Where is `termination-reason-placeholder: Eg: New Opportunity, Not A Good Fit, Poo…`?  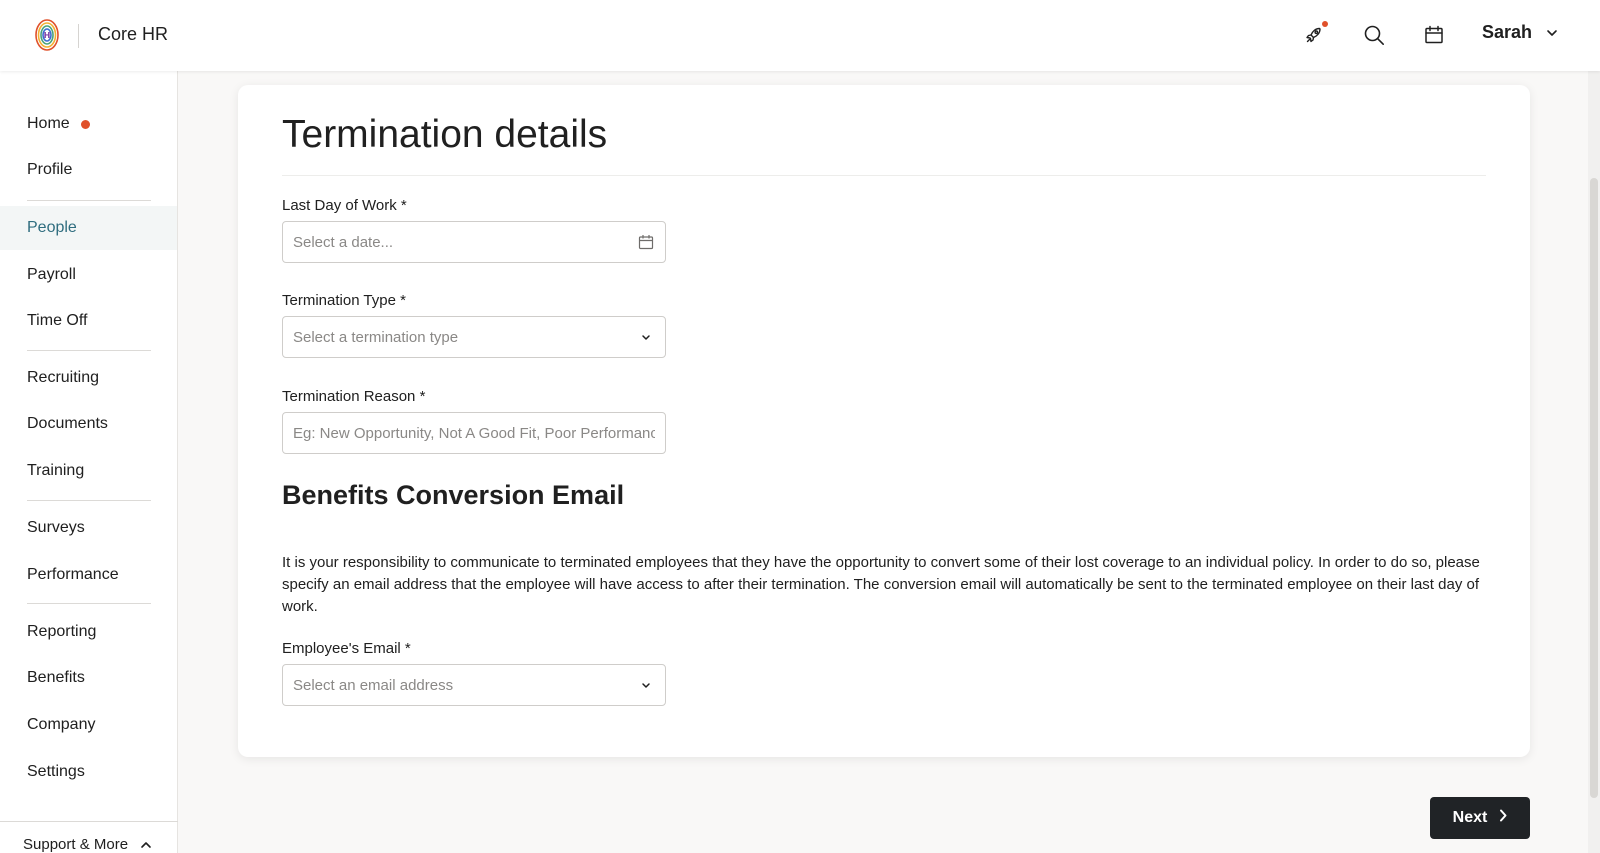 termination-reason-placeholder: Eg: New Opportunity, Not A Good Fit, Poo… is located at coordinates (474, 433).